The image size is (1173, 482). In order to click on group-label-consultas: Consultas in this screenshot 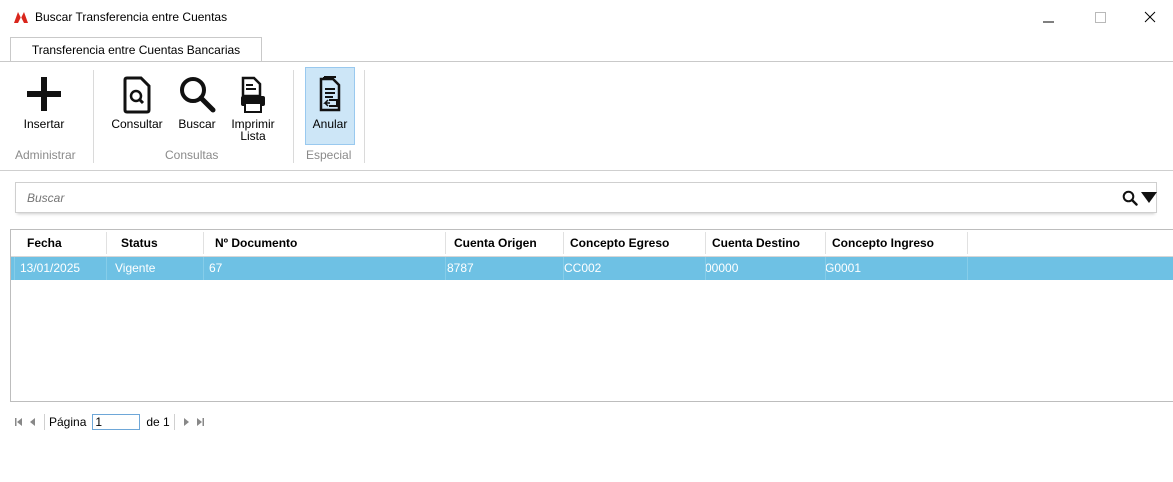, I will do `click(192, 155)`.